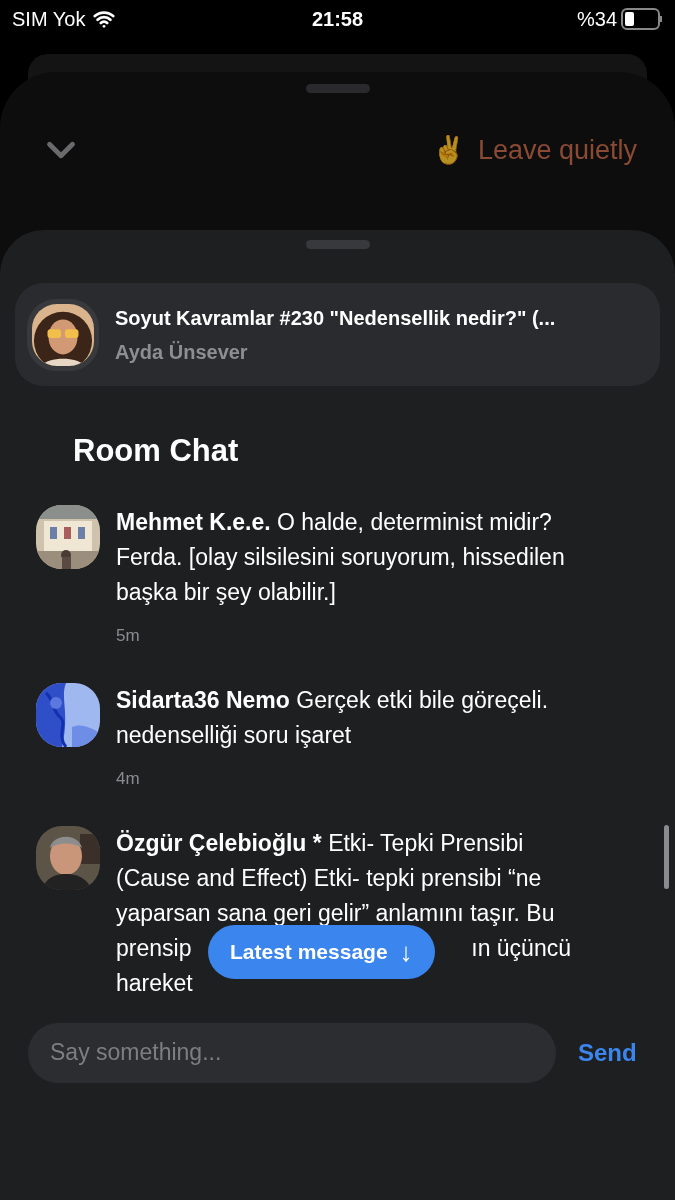 The image size is (675, 1200). What do you see at coordinates (321, 952) in the screenshot?
I see `latest-message-button: Latest message ↓` at bounding box center [321, 952].